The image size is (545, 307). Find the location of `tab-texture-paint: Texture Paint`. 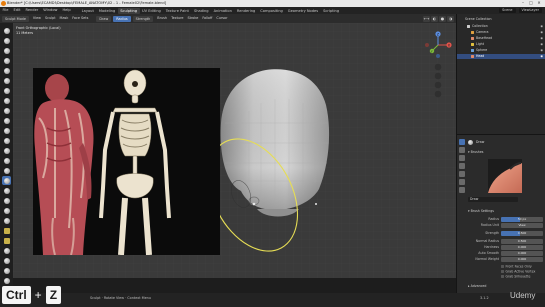

tab-texture-paint: Texture Paint is located at coordinates (177, 11).